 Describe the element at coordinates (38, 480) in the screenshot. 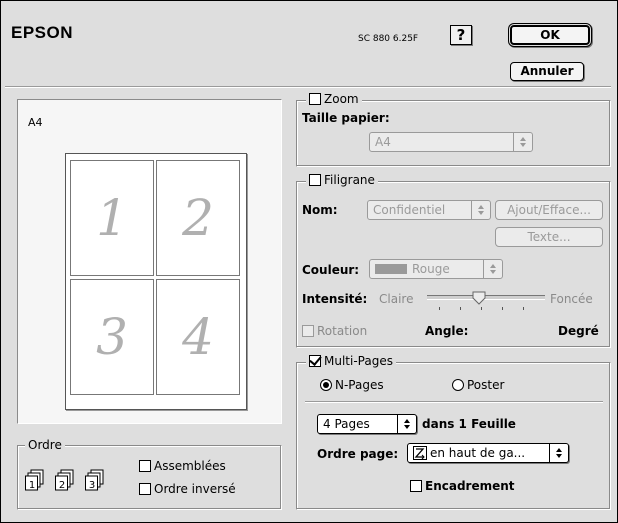

I see `order-page-1-icon: 1` at that location.